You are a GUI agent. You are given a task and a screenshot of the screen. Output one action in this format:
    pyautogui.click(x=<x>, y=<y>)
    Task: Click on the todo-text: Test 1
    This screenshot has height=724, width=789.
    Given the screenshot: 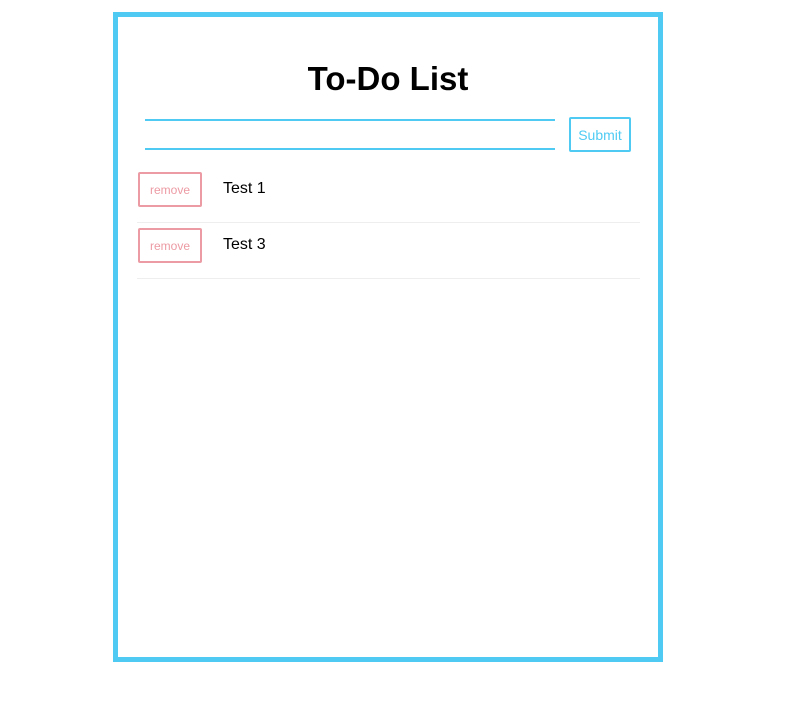 What is the action you would take?
    pyautogui.click(x=244, y=188)
    